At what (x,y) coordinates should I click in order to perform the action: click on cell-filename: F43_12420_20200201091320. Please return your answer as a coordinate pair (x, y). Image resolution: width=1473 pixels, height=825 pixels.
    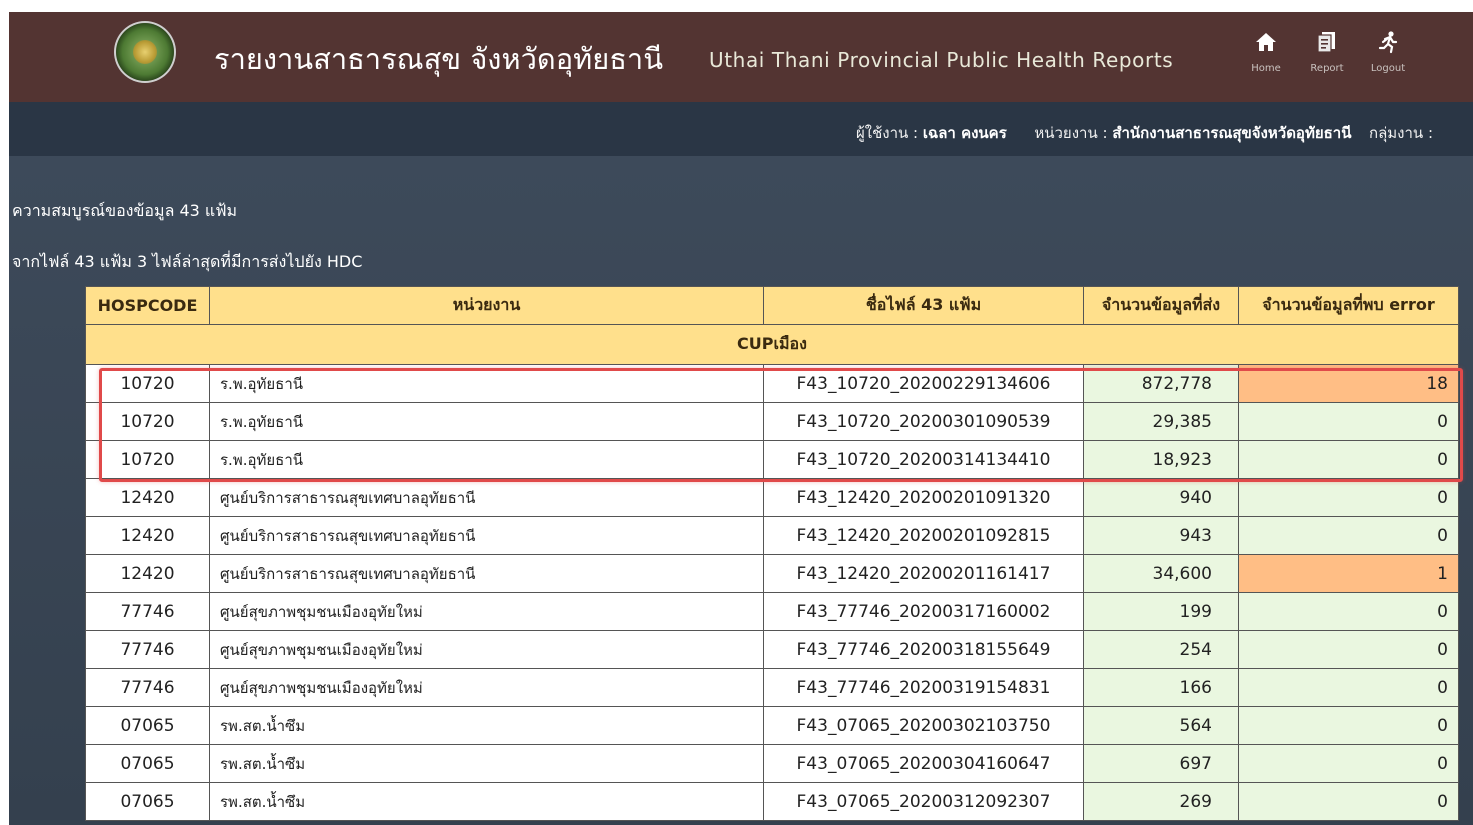
    Looking at the image, I should click on (923, 497).